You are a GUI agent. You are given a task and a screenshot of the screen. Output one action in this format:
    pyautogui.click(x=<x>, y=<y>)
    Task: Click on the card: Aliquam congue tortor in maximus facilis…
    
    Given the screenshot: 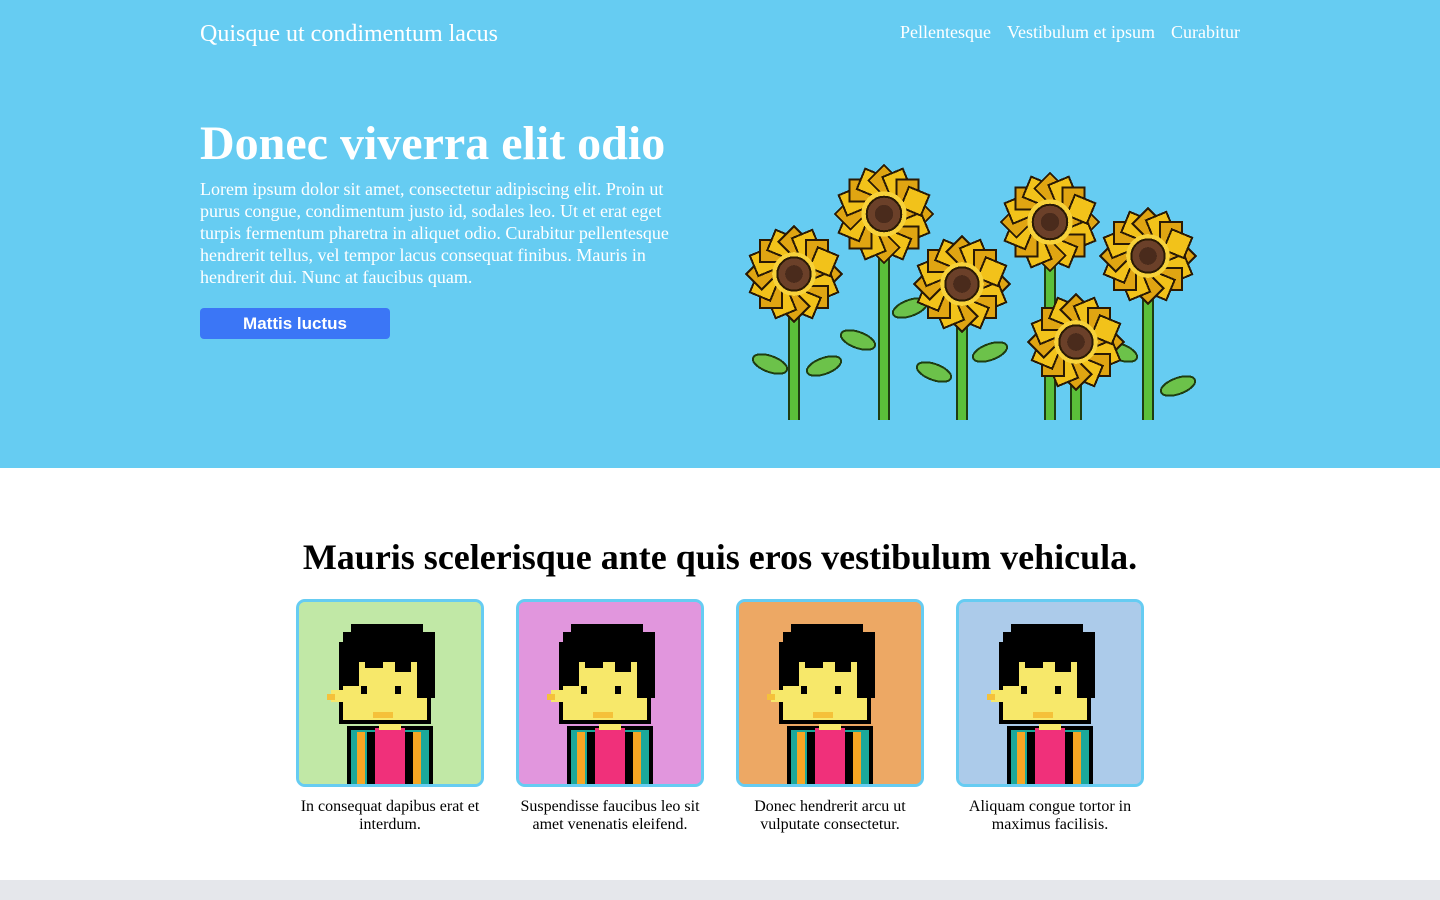 What is the action you would take?
    pyautogui.click(x=1050, y=716)
    